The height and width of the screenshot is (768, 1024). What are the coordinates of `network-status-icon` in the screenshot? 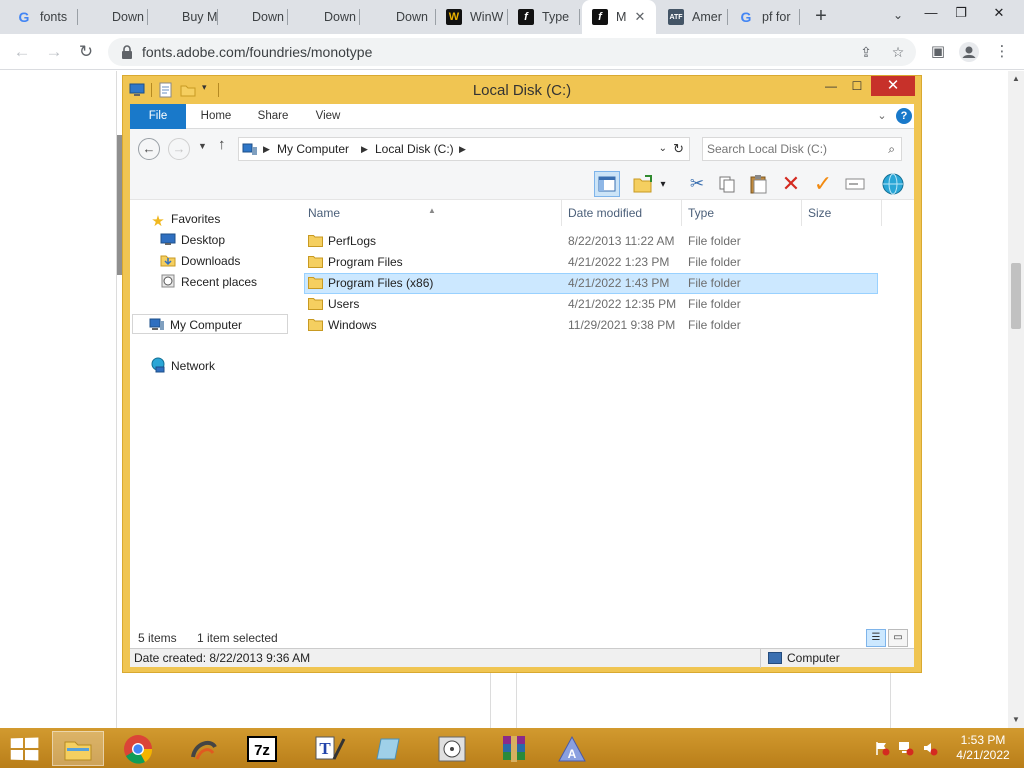 It's located at (906, 748).